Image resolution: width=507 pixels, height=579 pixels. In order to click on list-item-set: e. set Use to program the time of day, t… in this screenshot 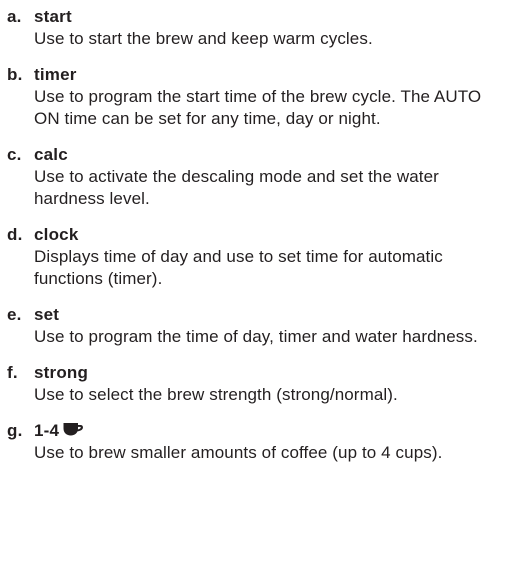, I will do `click(257, 326)`.